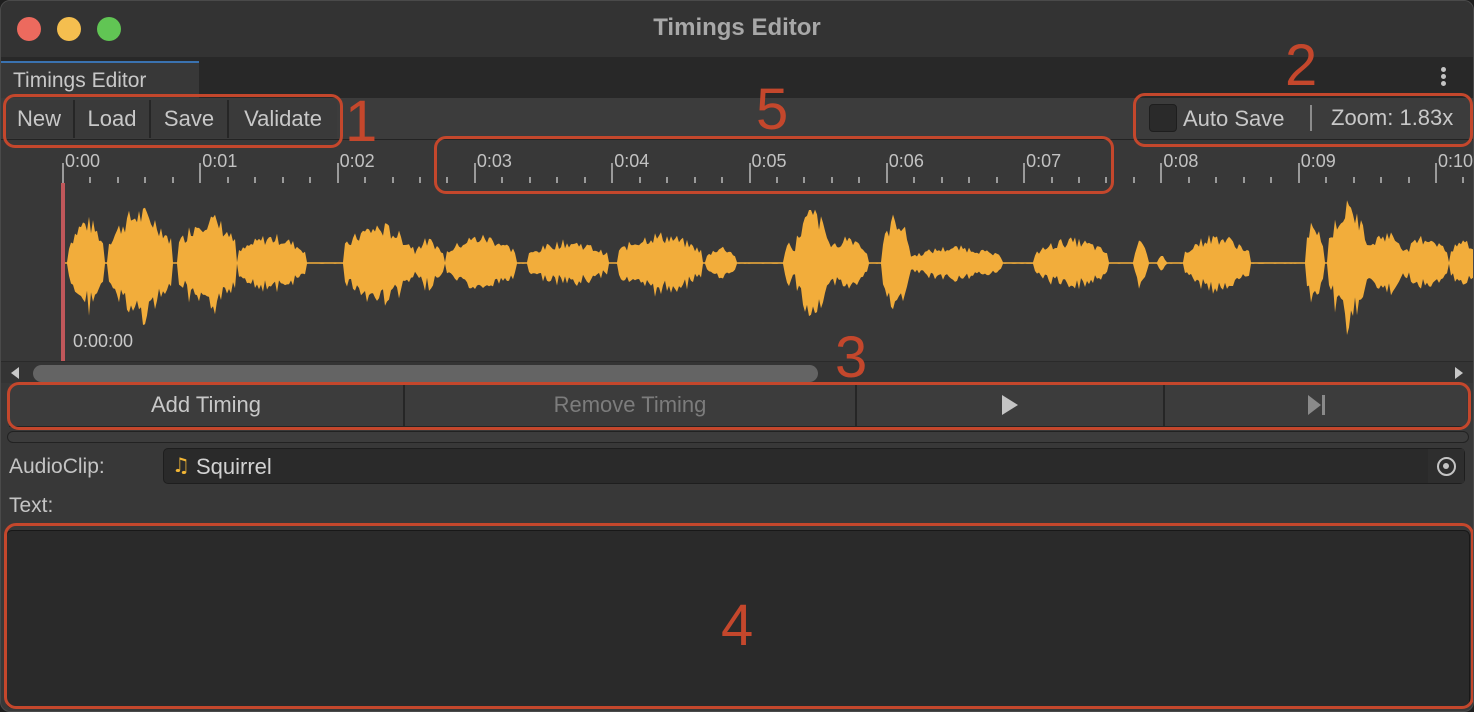  I want to click on horizontal-scrollbar, so click(737, 372).